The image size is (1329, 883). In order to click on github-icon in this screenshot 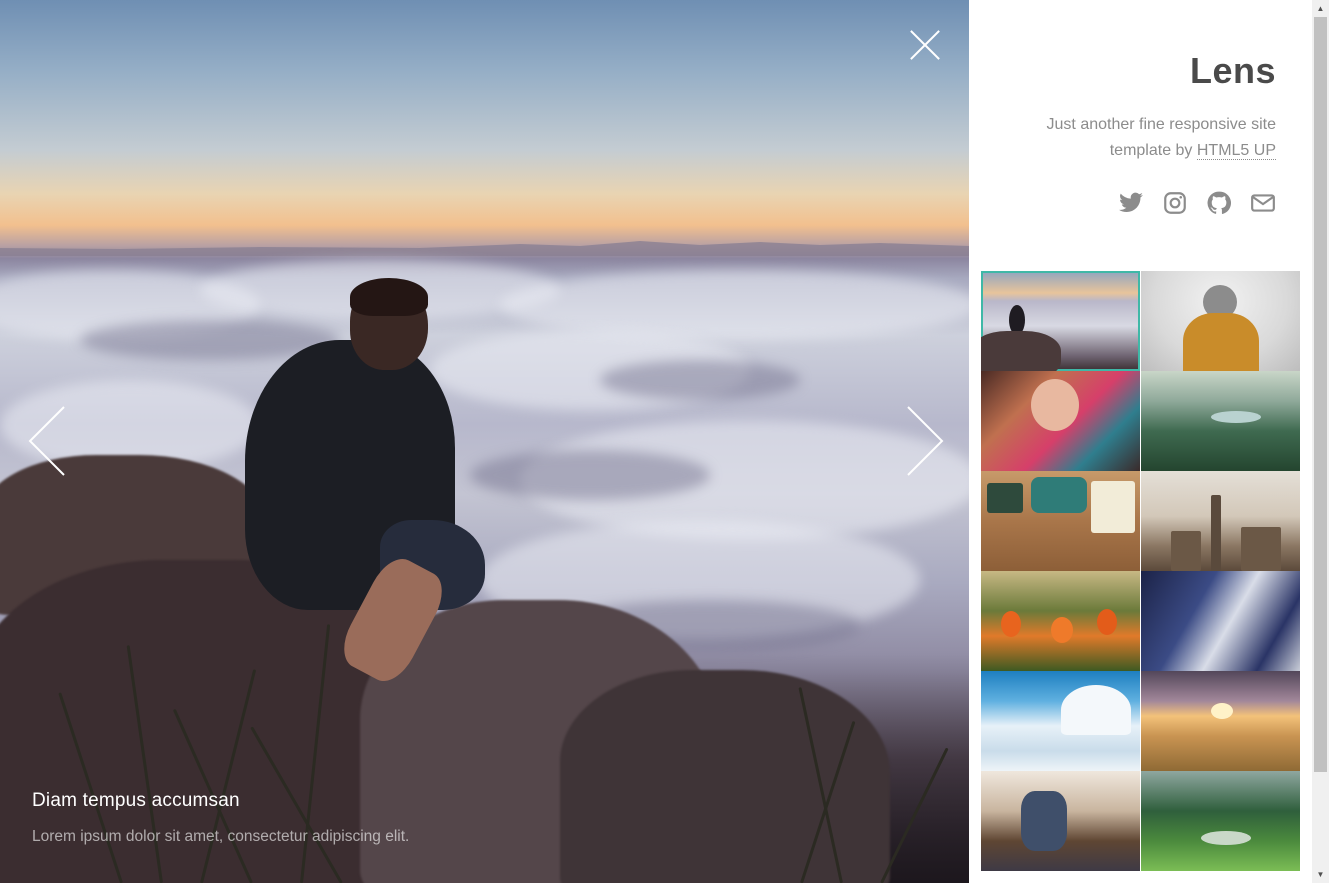, I will do `click(1219, 203)`.